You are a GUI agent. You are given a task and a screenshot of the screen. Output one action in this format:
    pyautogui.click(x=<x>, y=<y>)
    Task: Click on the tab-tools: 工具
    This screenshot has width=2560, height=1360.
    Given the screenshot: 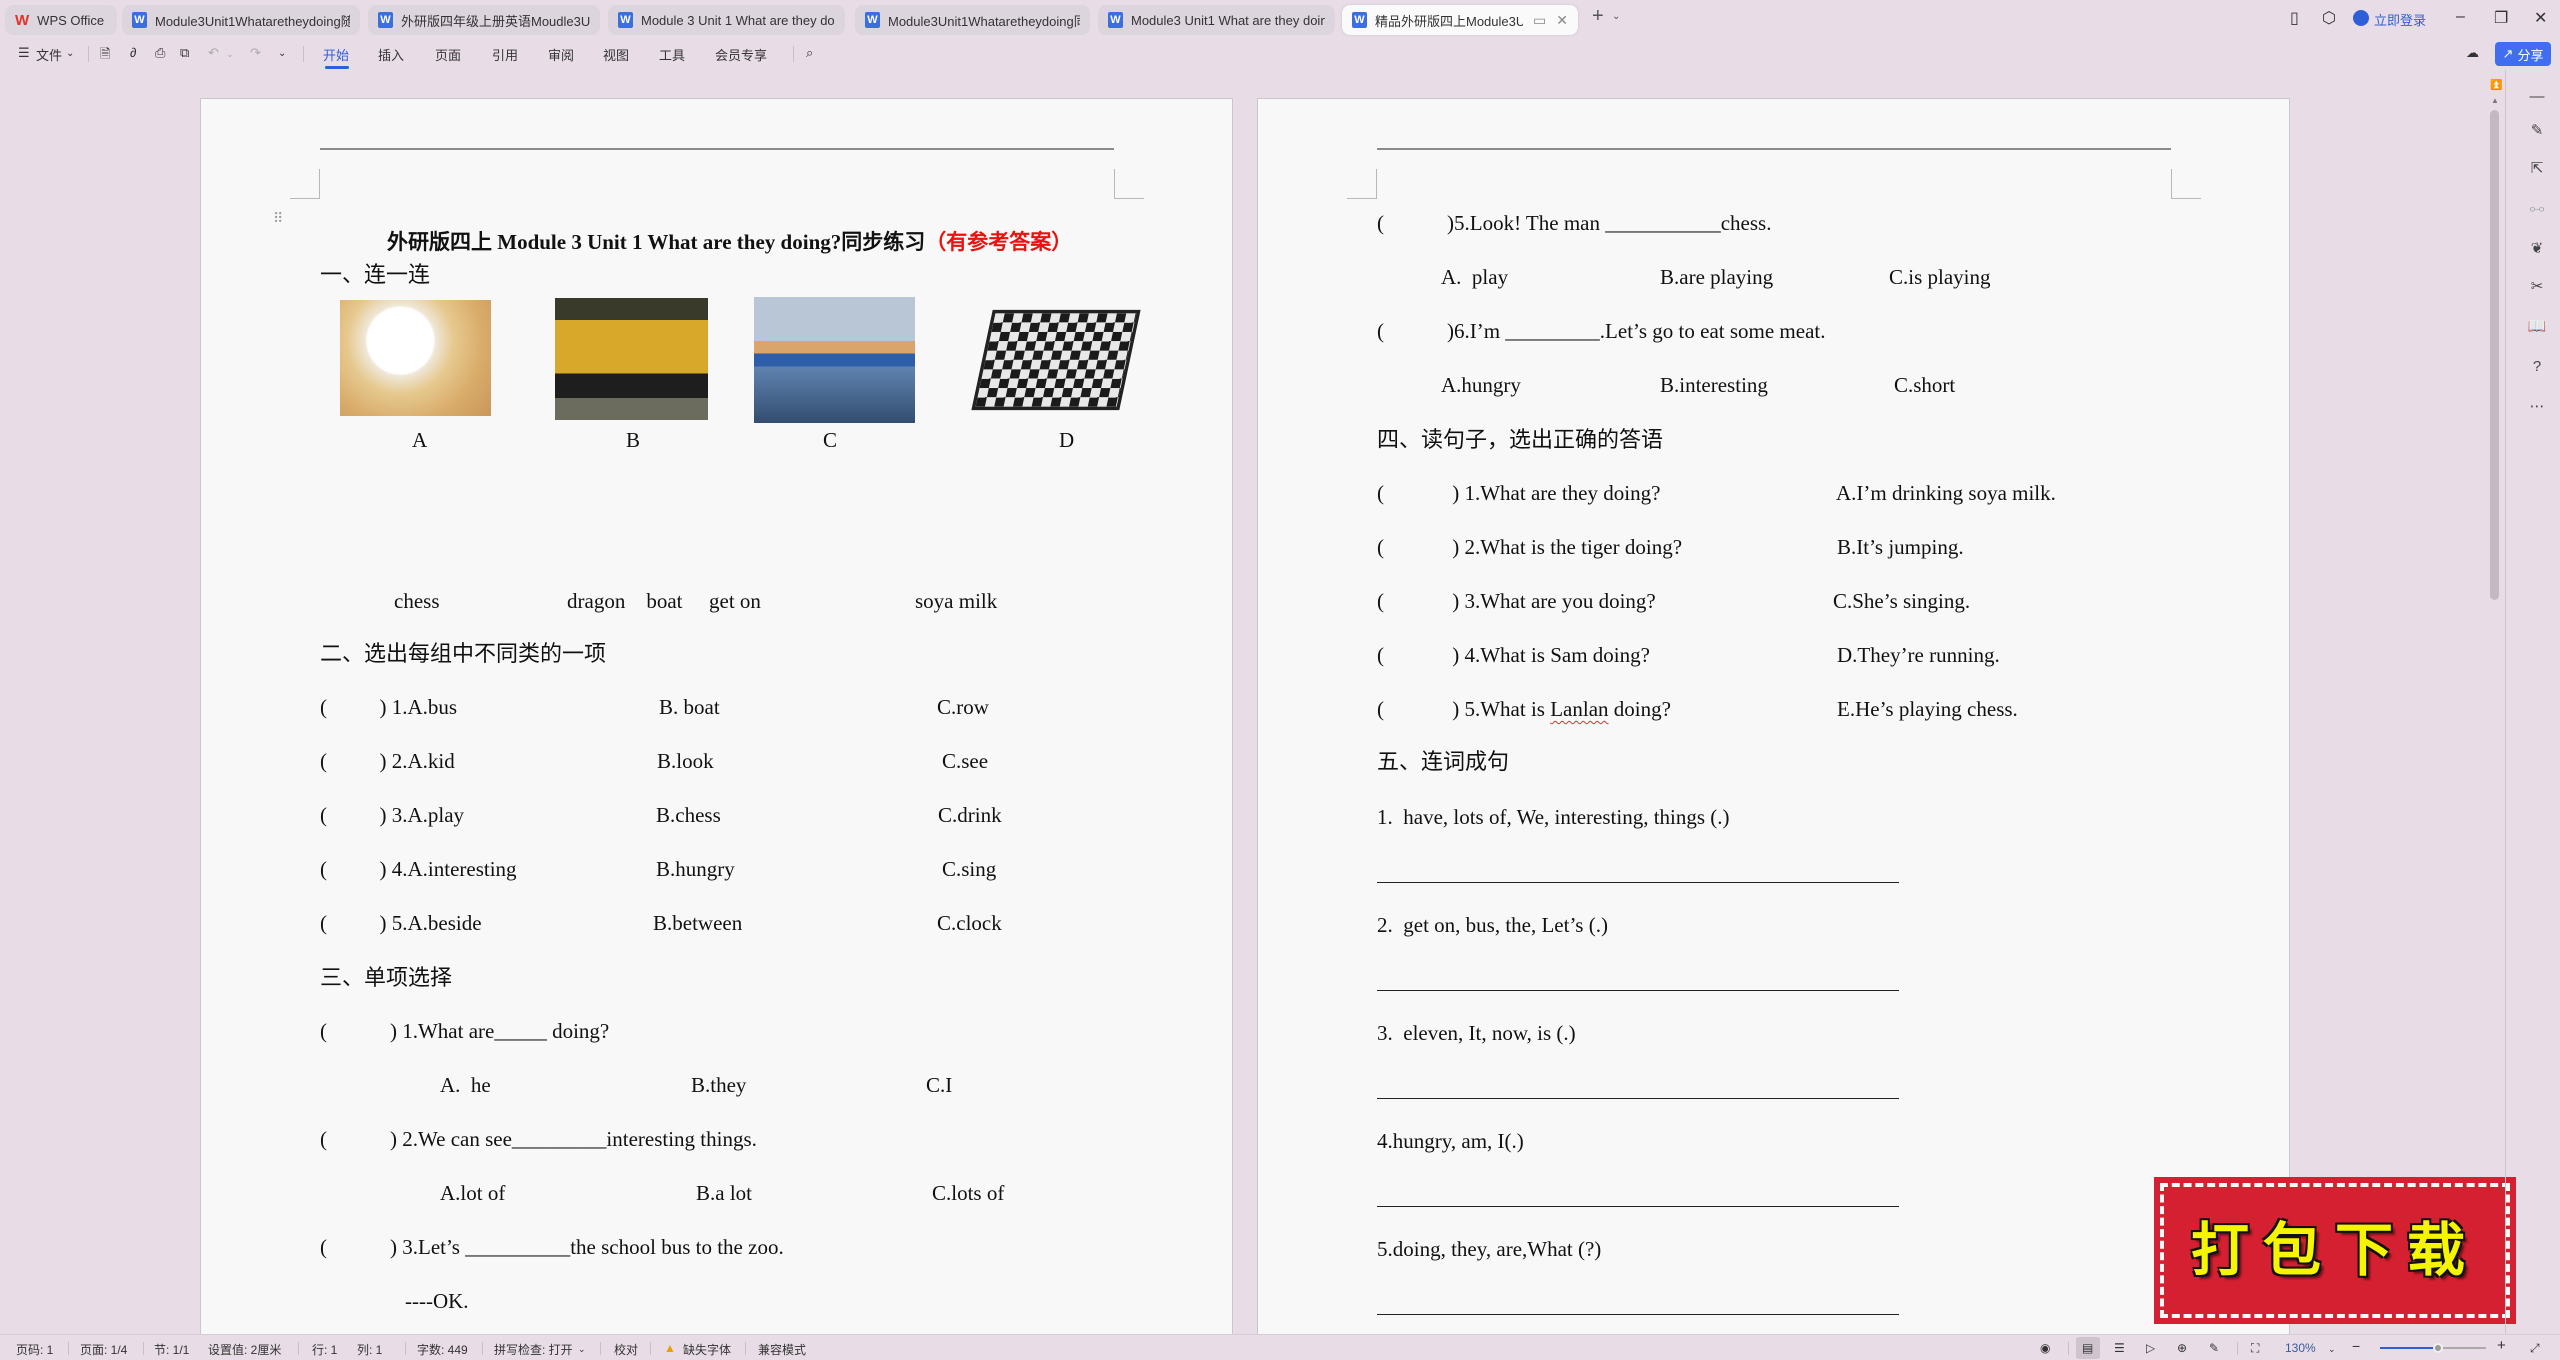 What is the action you would take?
    pyautogui.click(x=672, y=54)
    